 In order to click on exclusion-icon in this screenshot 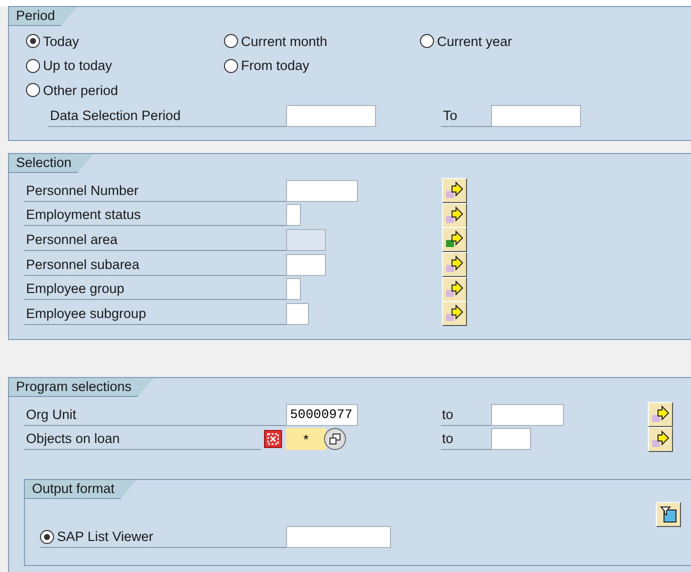, I will do `click(273, 439)`.